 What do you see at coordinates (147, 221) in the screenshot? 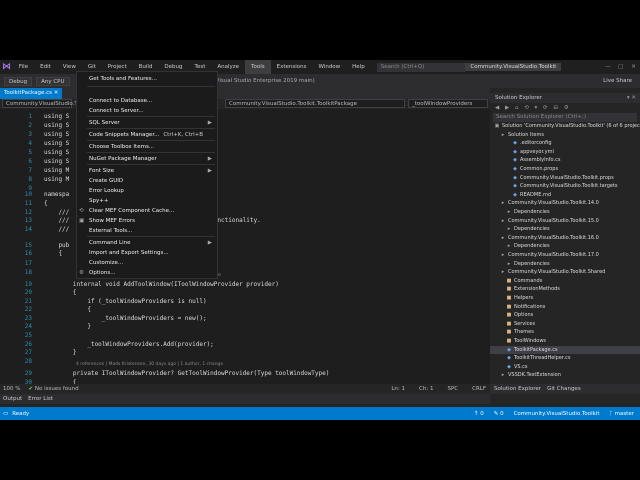
I see `menu-item: ▣ Show MEF Errors` at bounding box center [147, 221].